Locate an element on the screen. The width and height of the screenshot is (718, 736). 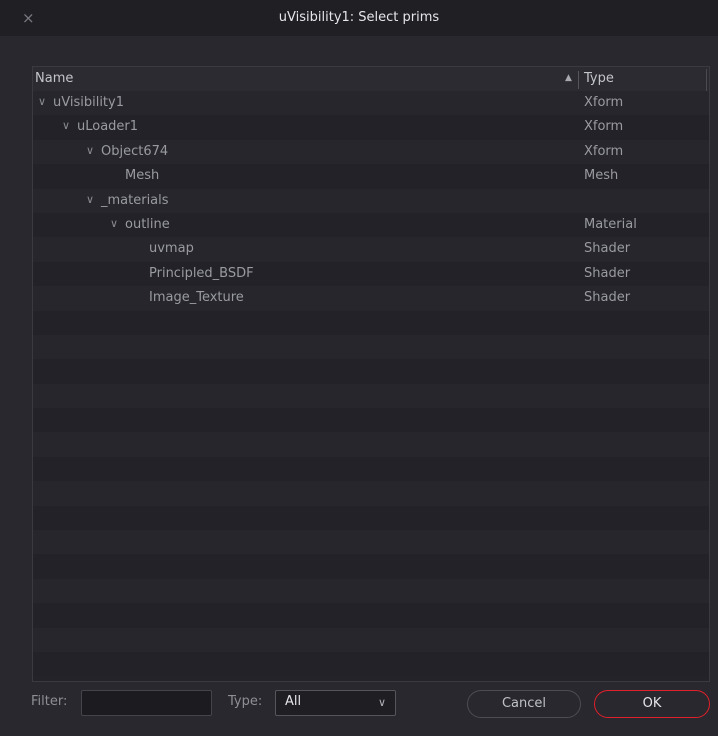
dialog-footer: Filter: Type: All ∨ Cancel OK is located at coordinates (359, 705).